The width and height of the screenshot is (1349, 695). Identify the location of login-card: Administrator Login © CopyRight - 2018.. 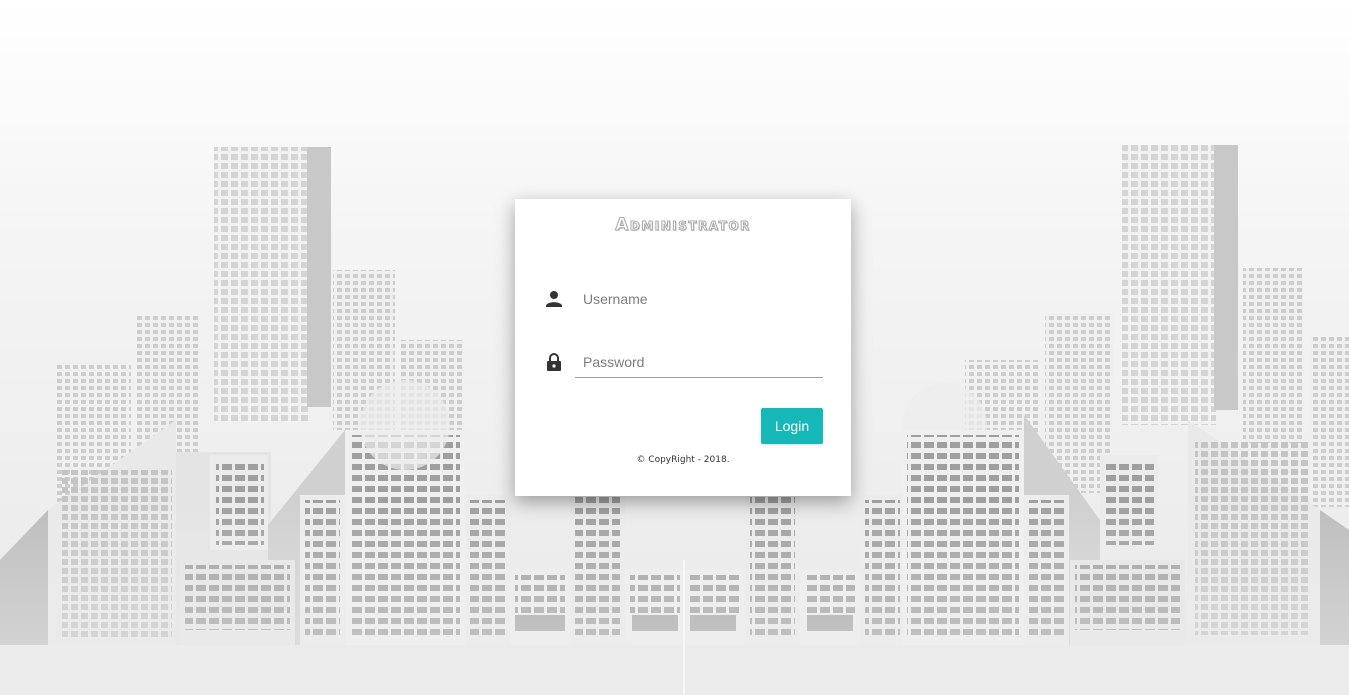
(683, 347).